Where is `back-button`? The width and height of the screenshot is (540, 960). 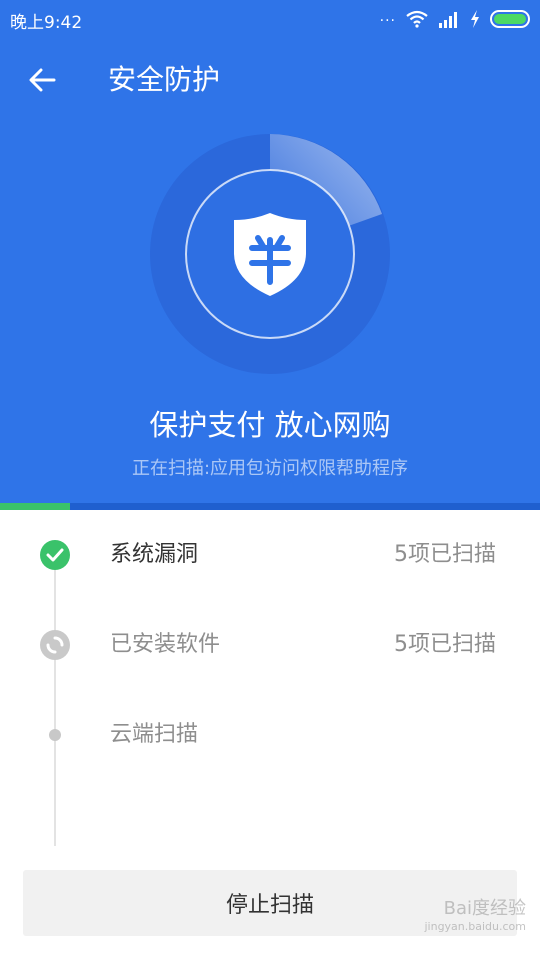 back-button is located at coordinates (42, 80).